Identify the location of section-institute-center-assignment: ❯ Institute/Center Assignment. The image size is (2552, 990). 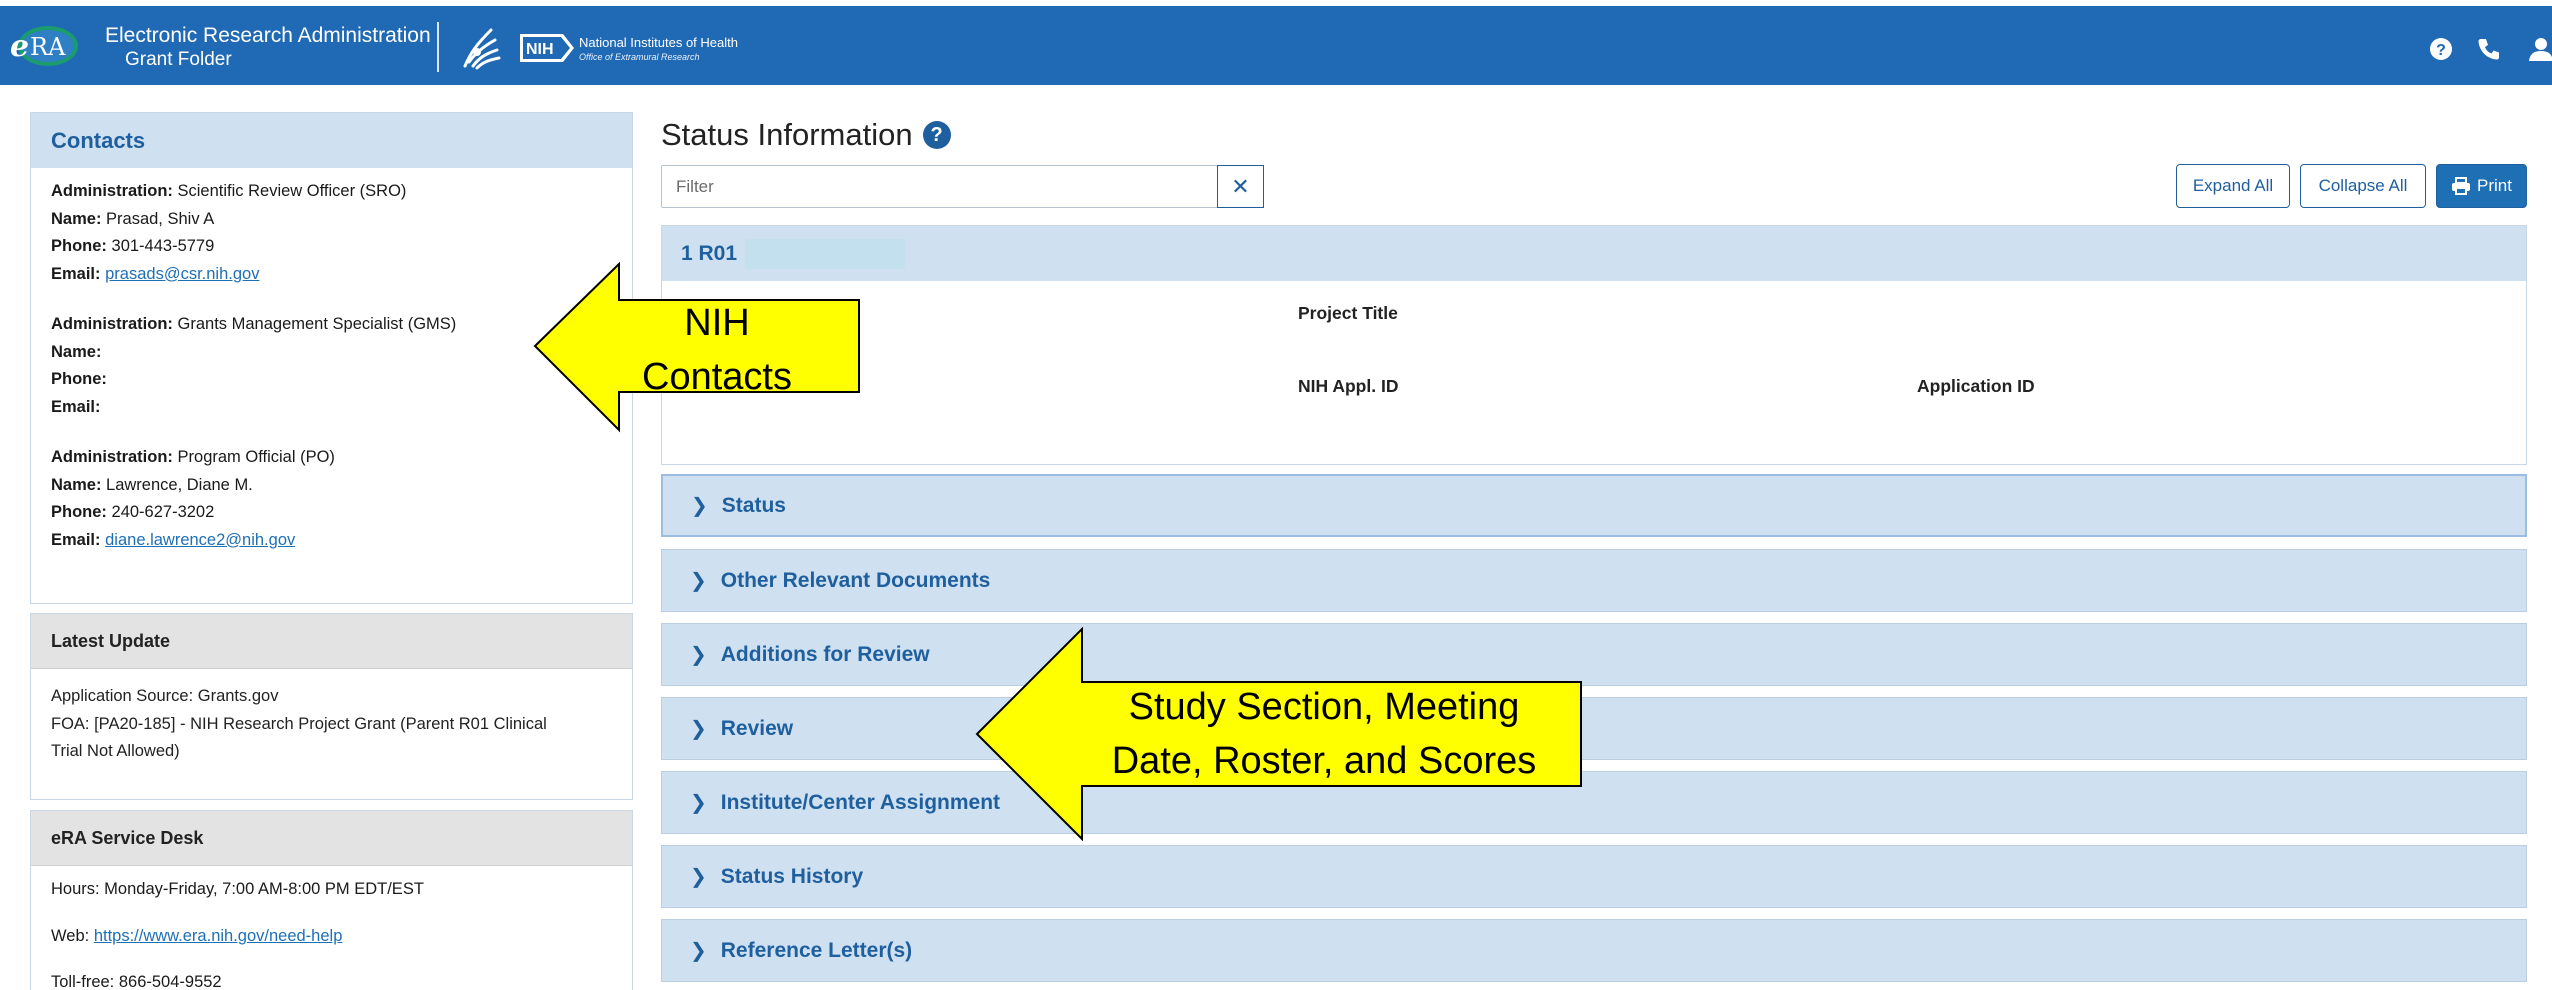
(1594, 802).